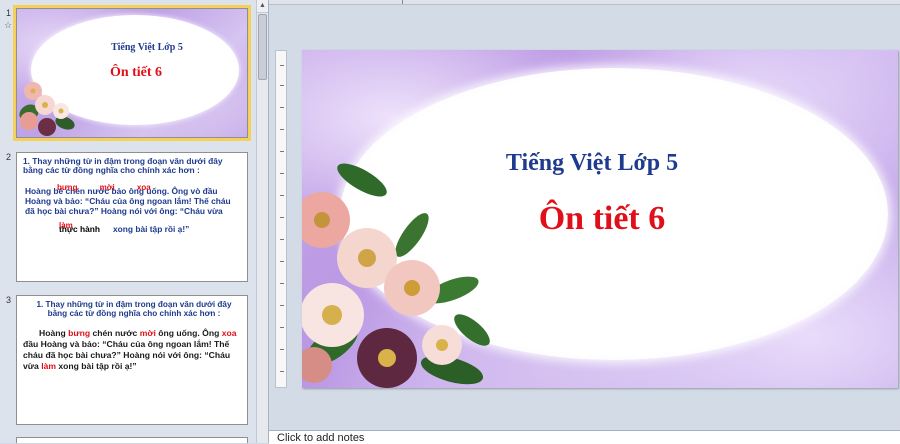  I want to click on thumbnail-3-word-xoa: xoa, so click(229, 333).